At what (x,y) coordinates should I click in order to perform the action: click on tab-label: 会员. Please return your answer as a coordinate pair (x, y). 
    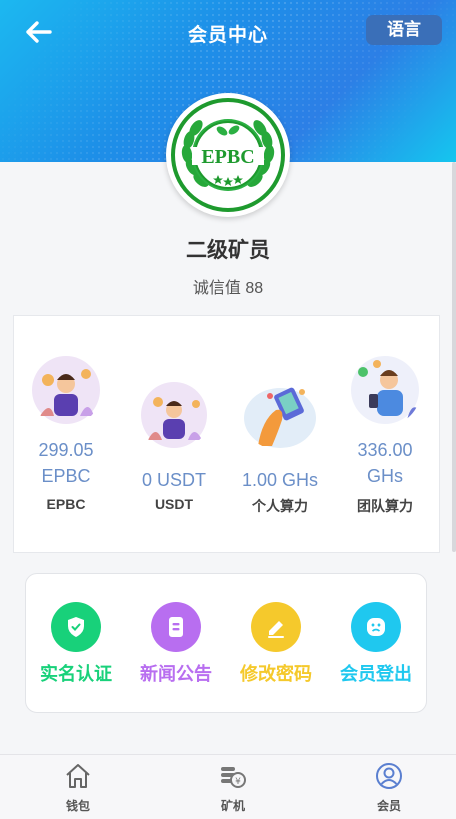
    Looking at the image, I should click on (388, 806).